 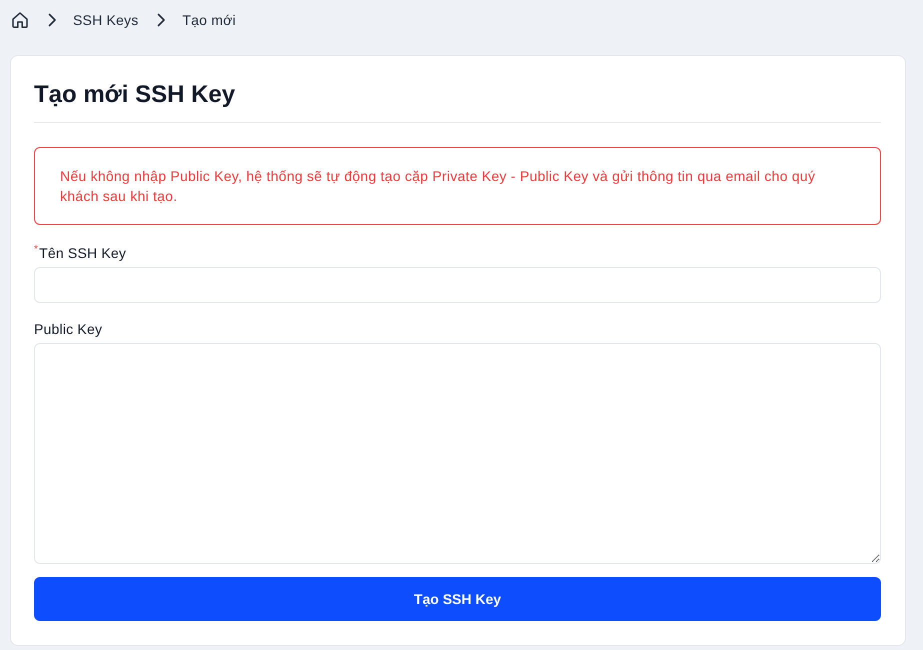 What do you see at coordinates (105, 20) in the screenshot?
I see `breadcrumb-link: SSH Keys` at bounding box center [105, 20].